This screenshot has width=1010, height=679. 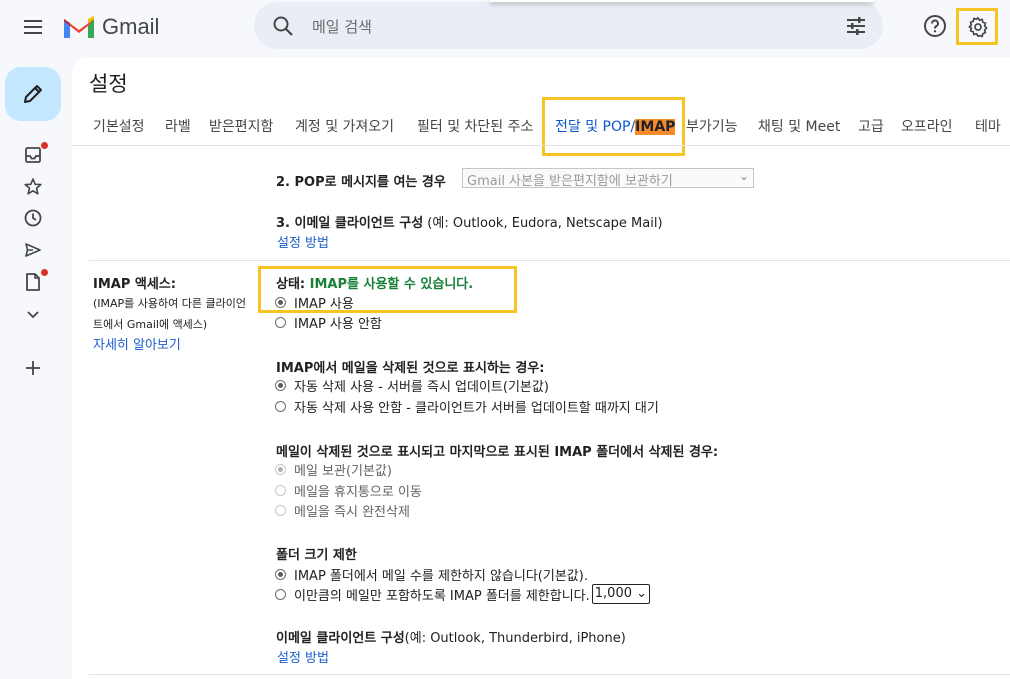 I want to click on imap-note-line2: 트에서 Gmail에 액세스), so click(x=150, y=324).